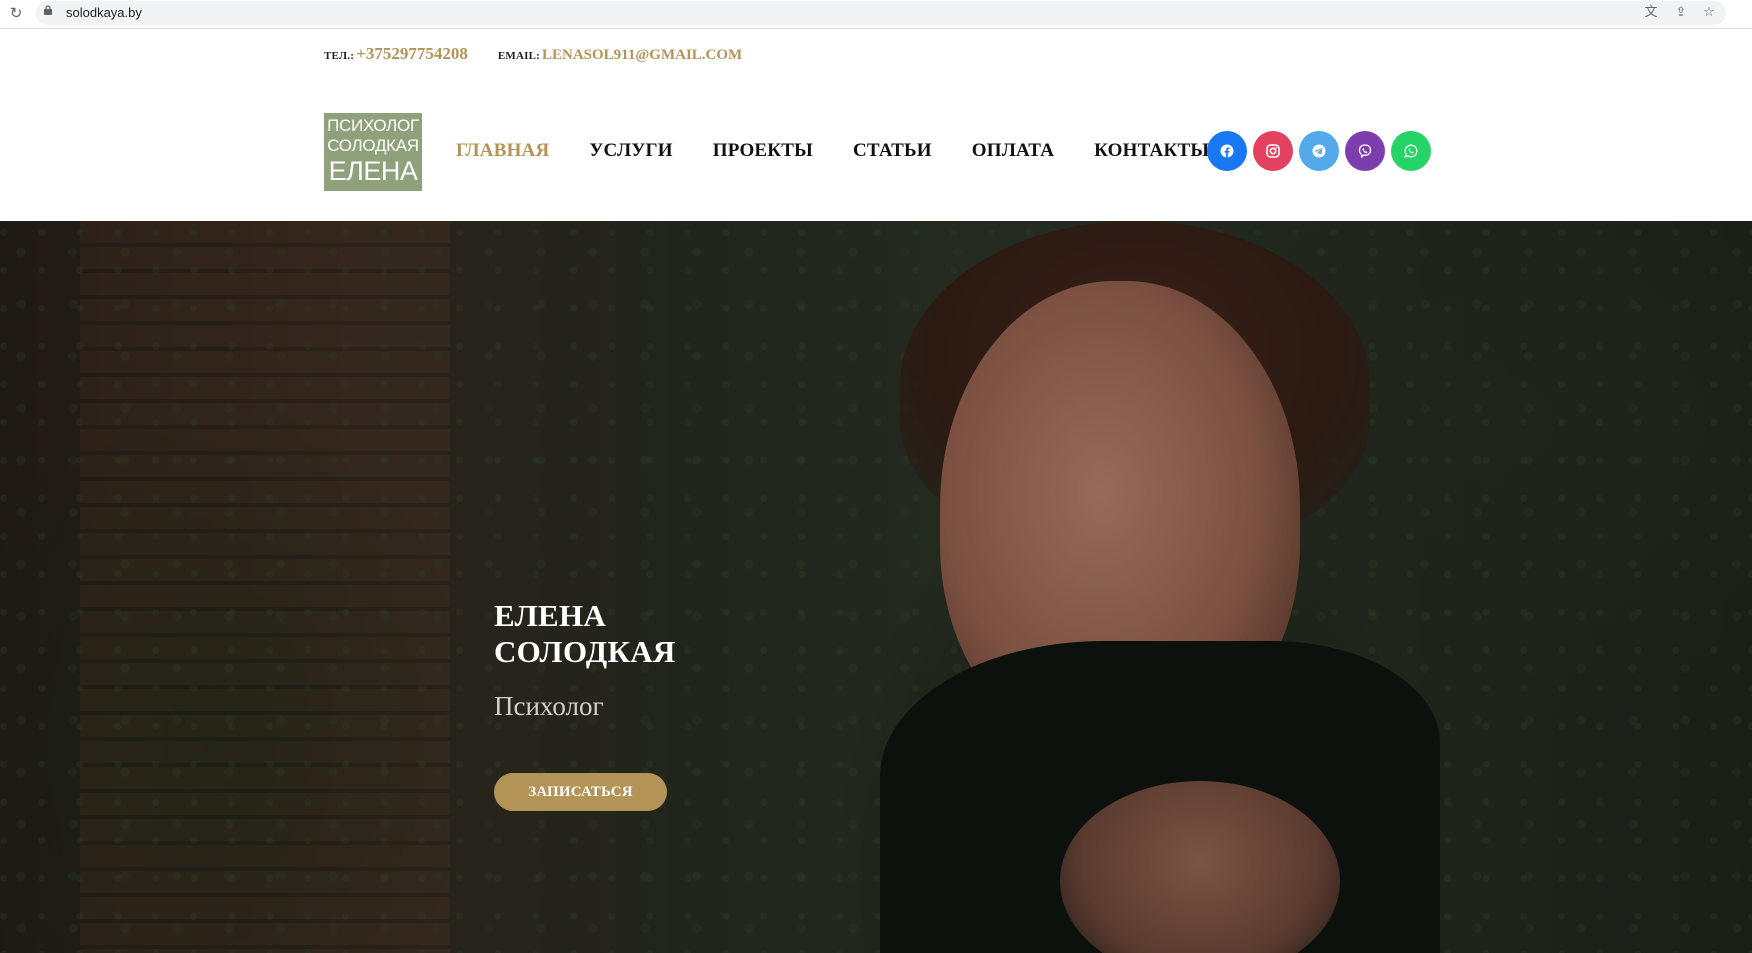  I want to click on hero-title-line-1: ЕЛЕНА, so click(550, 615).